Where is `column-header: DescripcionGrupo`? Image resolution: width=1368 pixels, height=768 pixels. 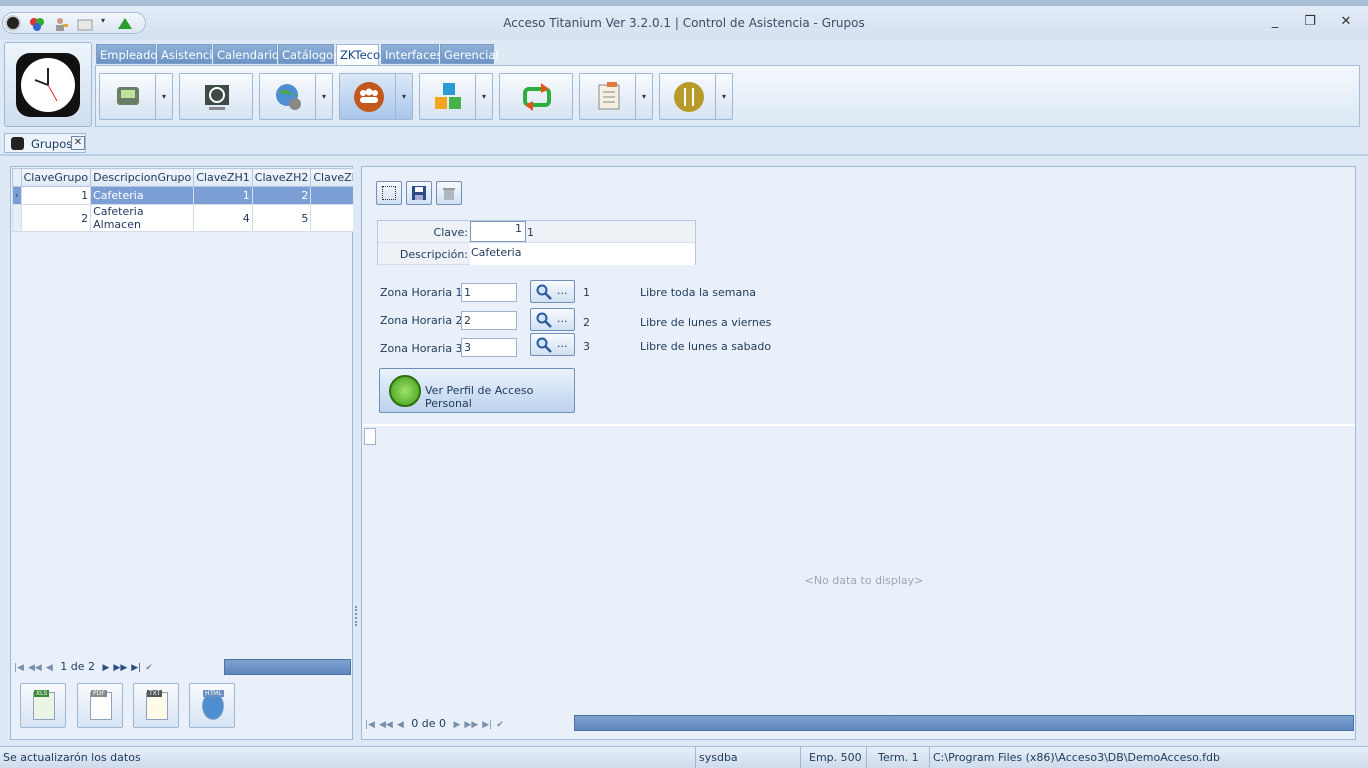
column-header: DescripcionGrupo is located at coordinates (142, 177).